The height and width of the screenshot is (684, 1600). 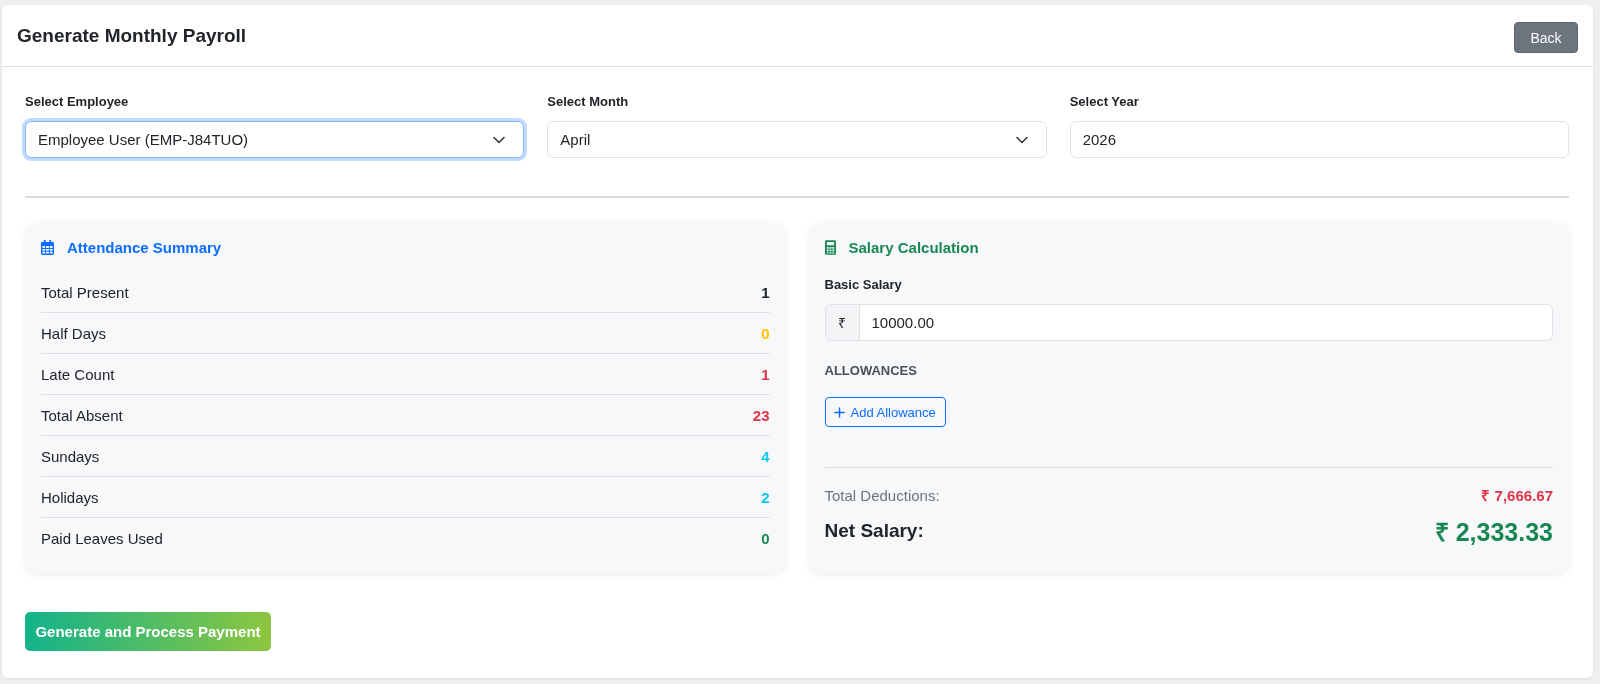 What do you see at coordinates (871, 371) in the screenshot?
I see `section-heading: ALLOWANCES` at bounding box center [871, 371].